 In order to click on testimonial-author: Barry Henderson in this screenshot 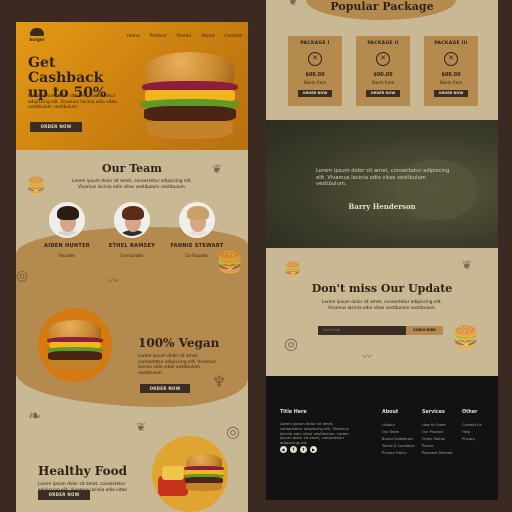, I will do `click(382, 206)`.